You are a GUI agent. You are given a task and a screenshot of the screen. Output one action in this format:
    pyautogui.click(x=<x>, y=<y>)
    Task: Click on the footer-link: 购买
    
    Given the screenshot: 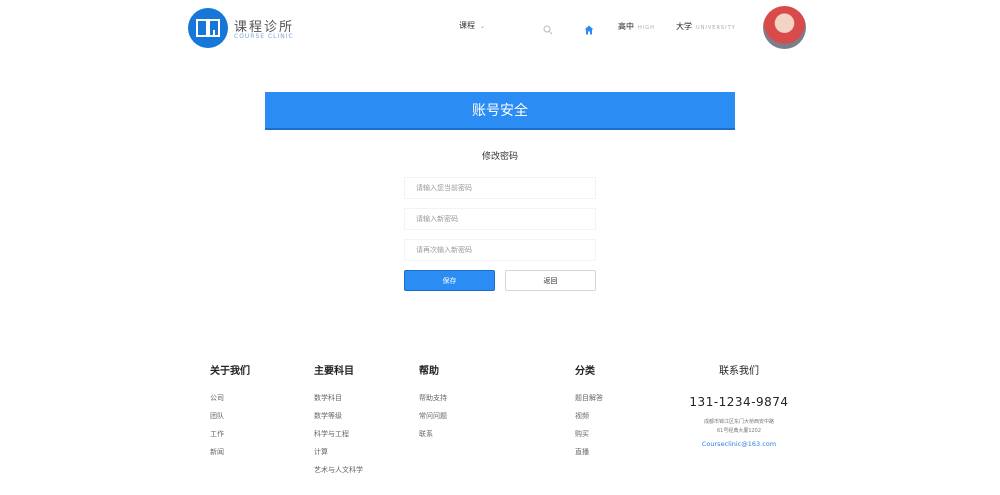 What is the action you would take?
    pyautogui.click(x=589, y=439)
    